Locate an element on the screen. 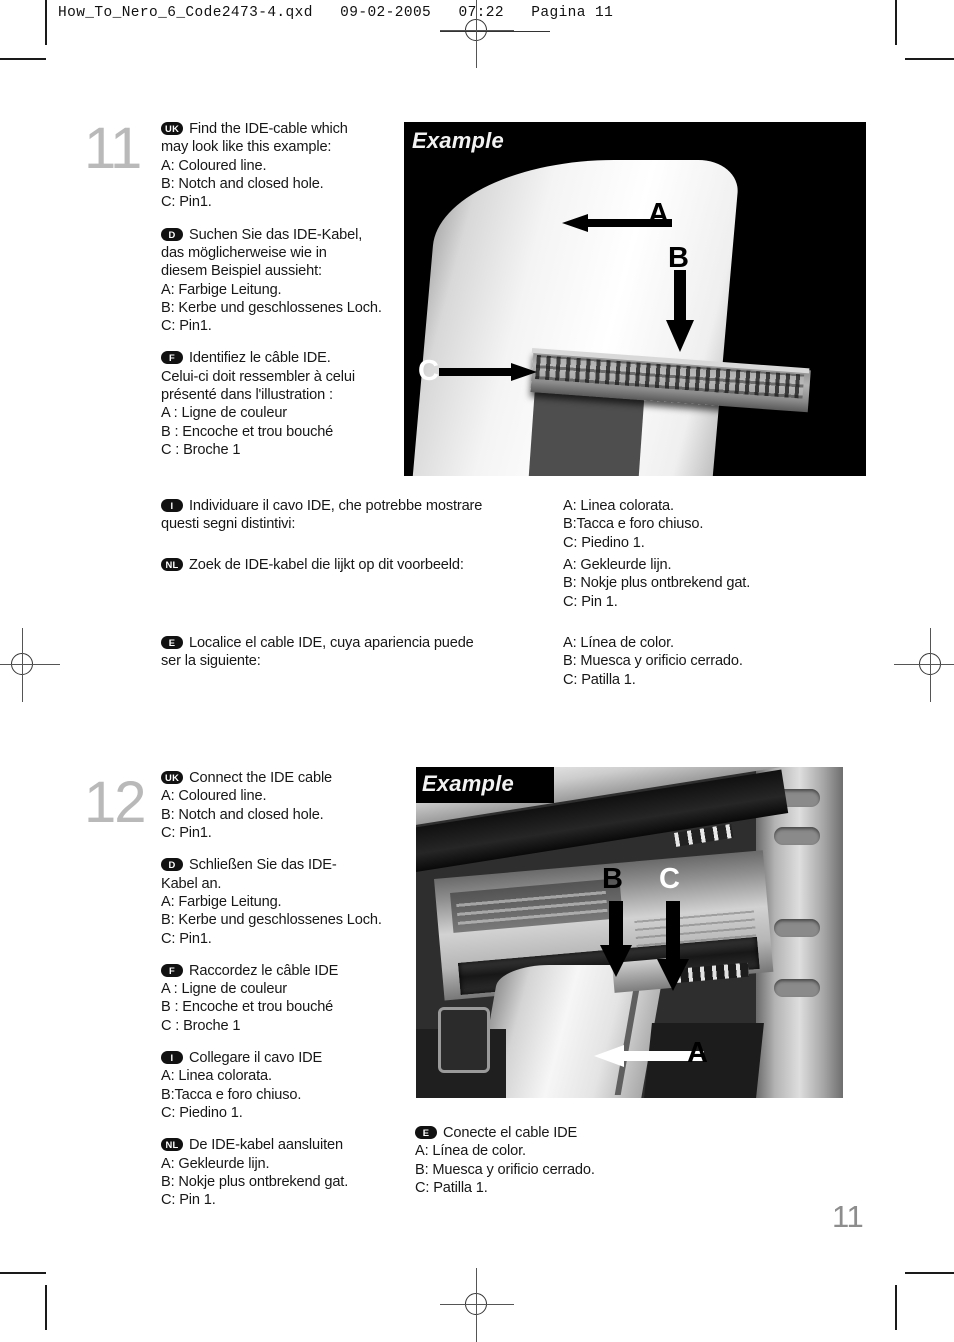  paragraph-line: UK Connect the IDE cable is located at coordinates (286, 778).